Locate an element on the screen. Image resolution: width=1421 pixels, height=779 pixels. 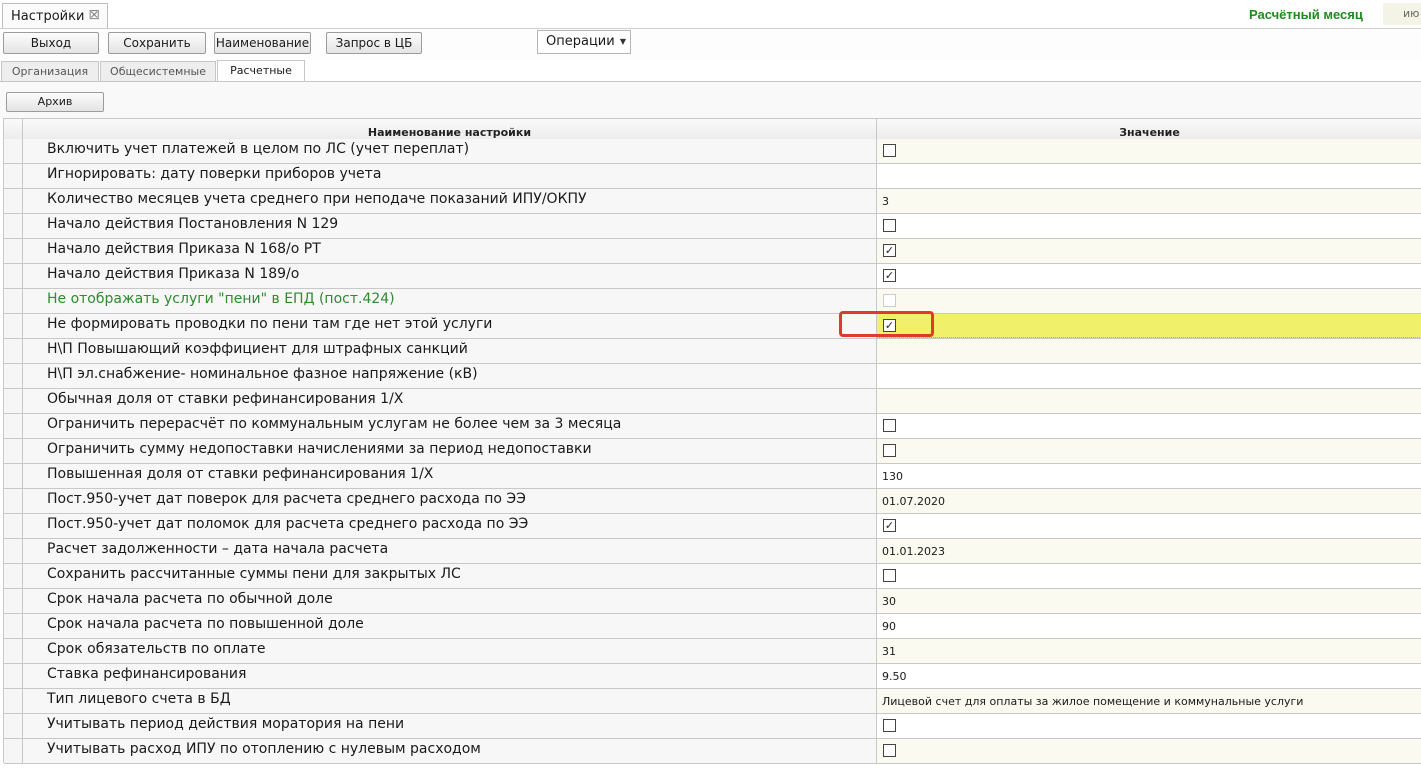
tab-system: Общесистемные is located at coordinates (158, 71).